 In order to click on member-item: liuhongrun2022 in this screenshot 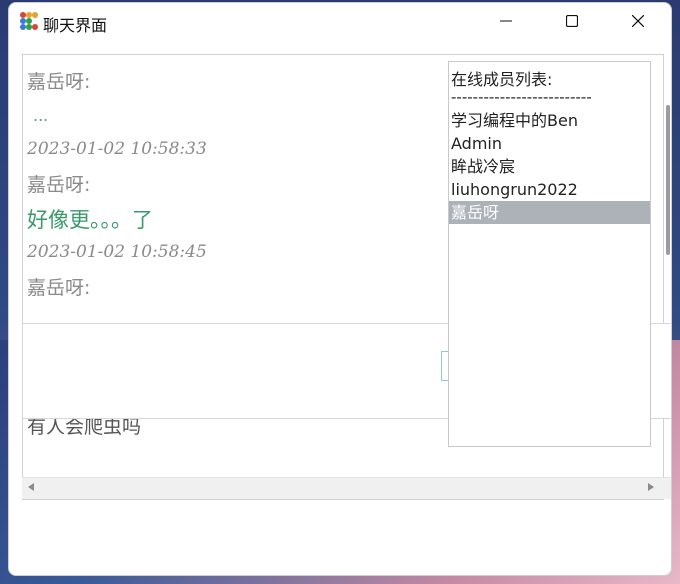, I will do `click(549, 189)`.